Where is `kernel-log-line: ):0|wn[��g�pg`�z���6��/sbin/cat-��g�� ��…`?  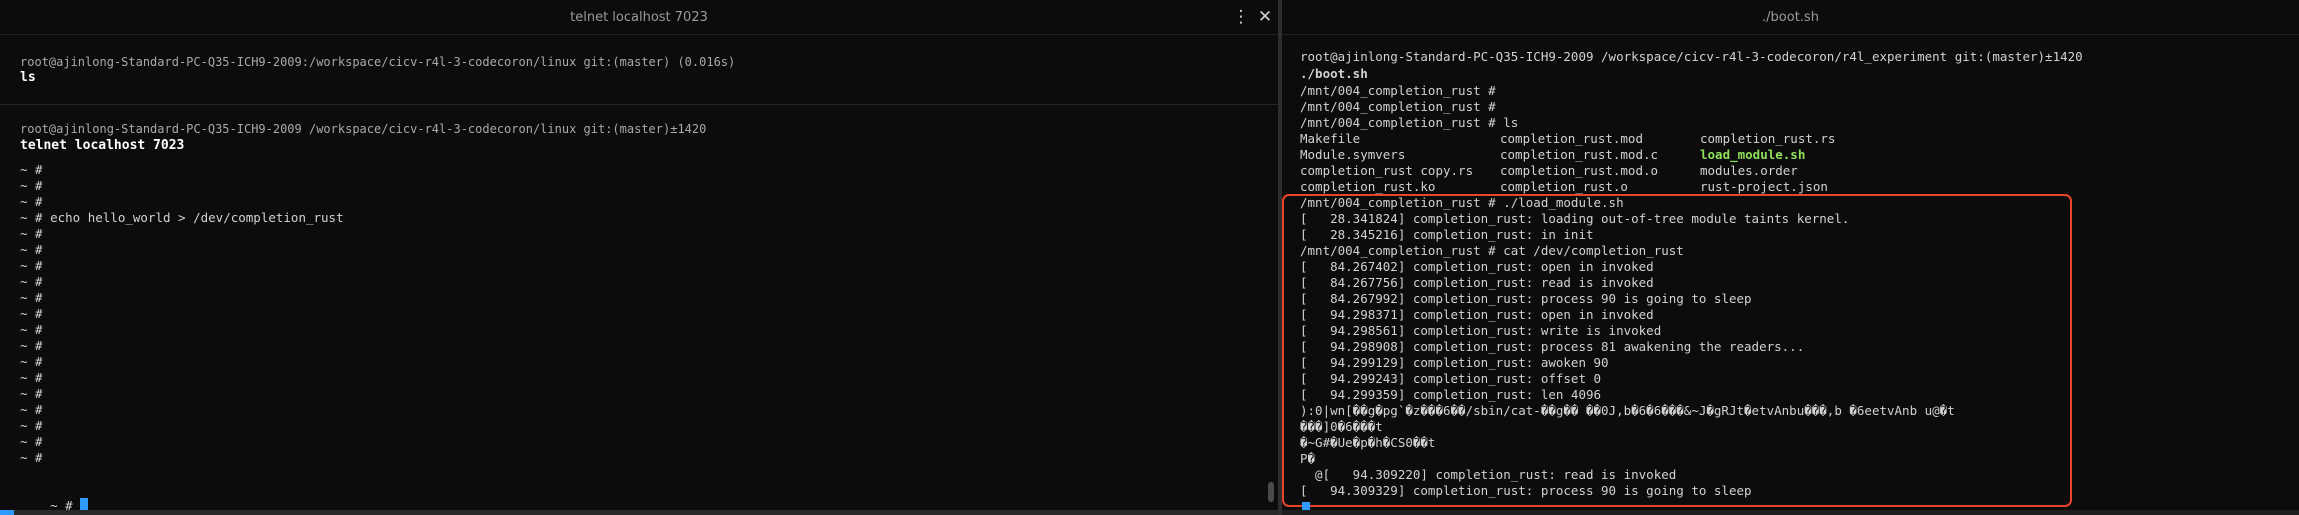
kernel-log-line: ):0|wn[��g�pg`�z���6��/sbin/cat-��g�� ��… is located at coordinates (1627, 410).